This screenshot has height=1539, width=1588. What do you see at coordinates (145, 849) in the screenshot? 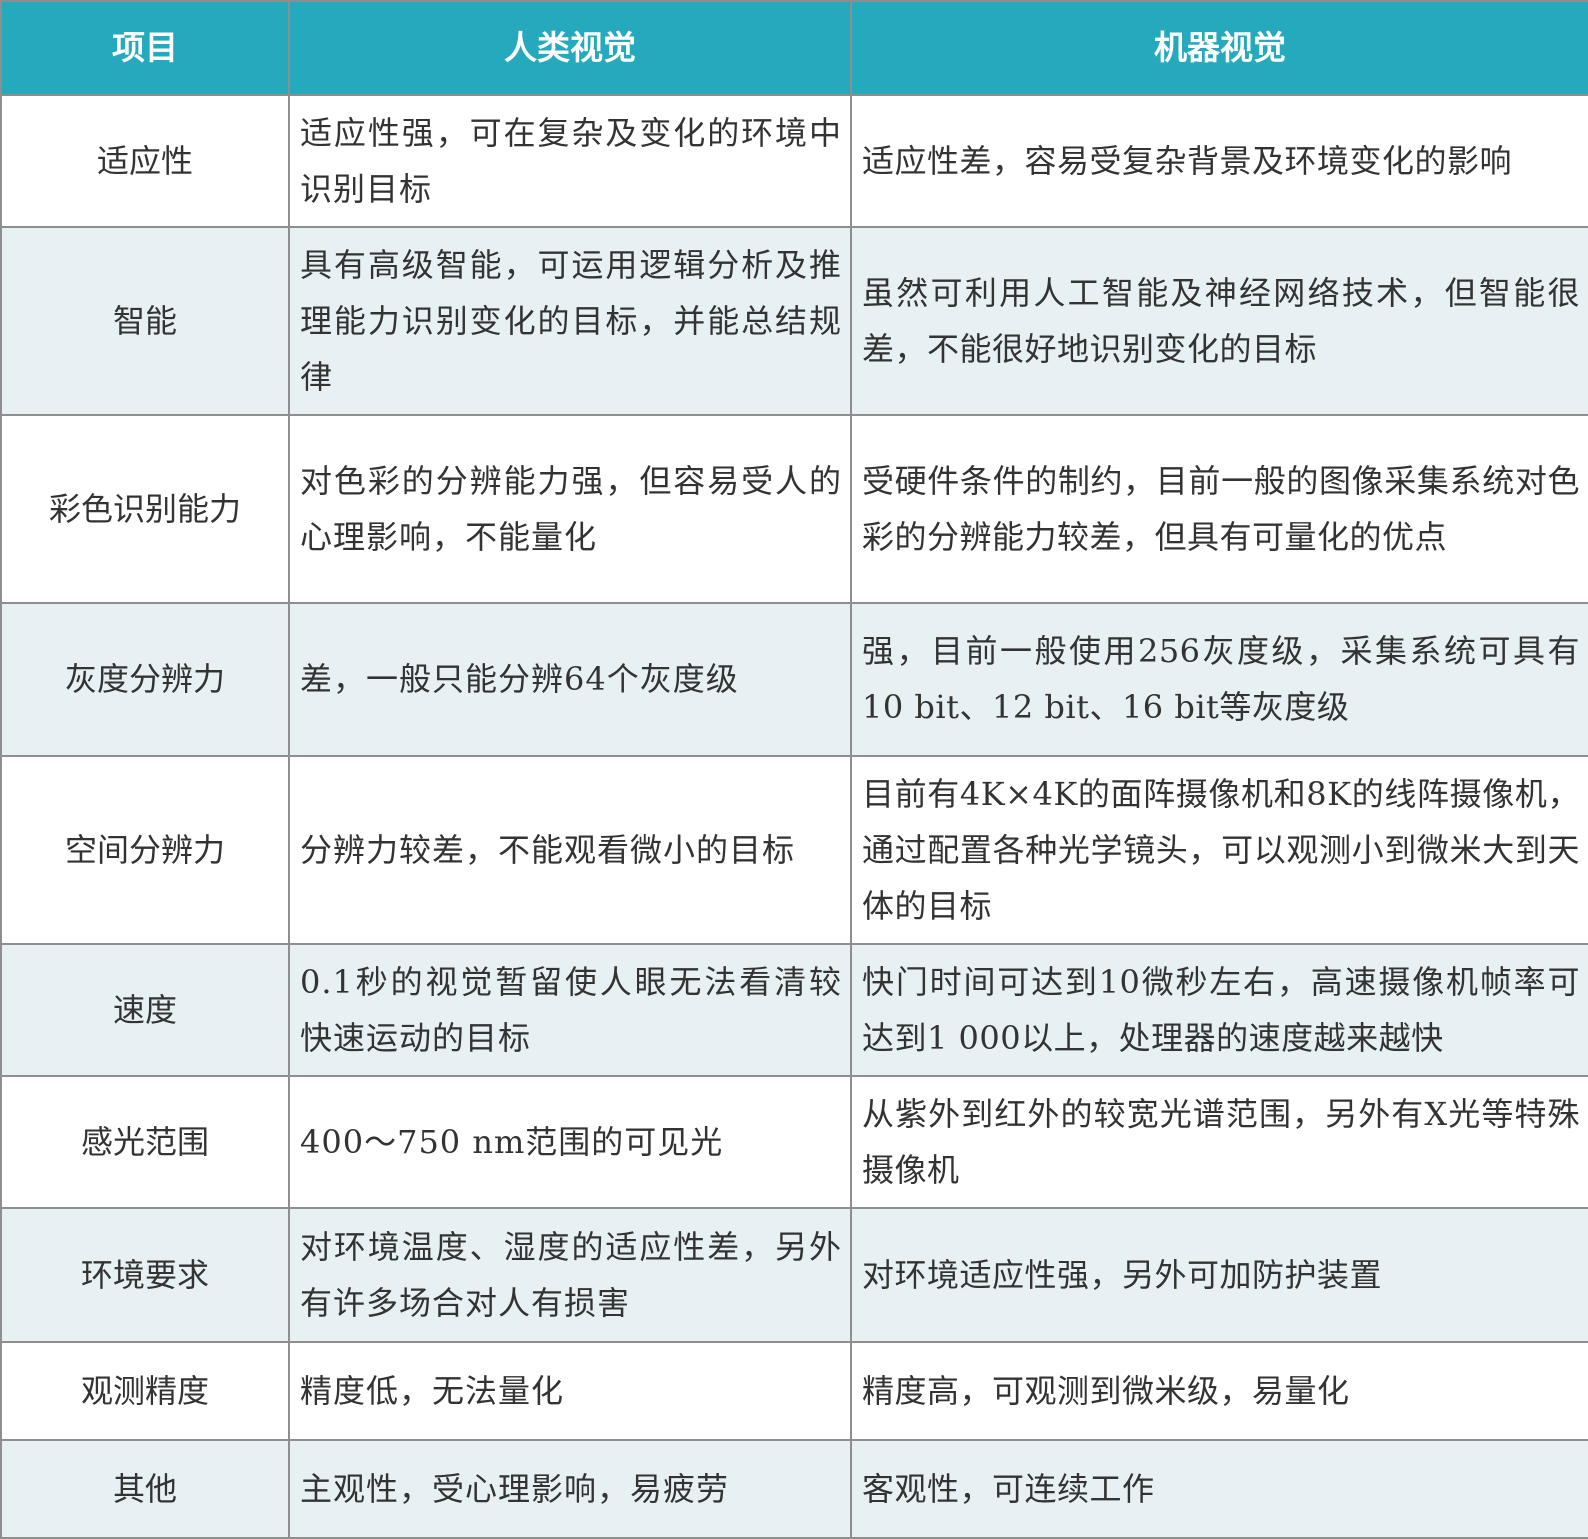
I see `row-item: 空间分辨力` at bounding box center [145, 849].